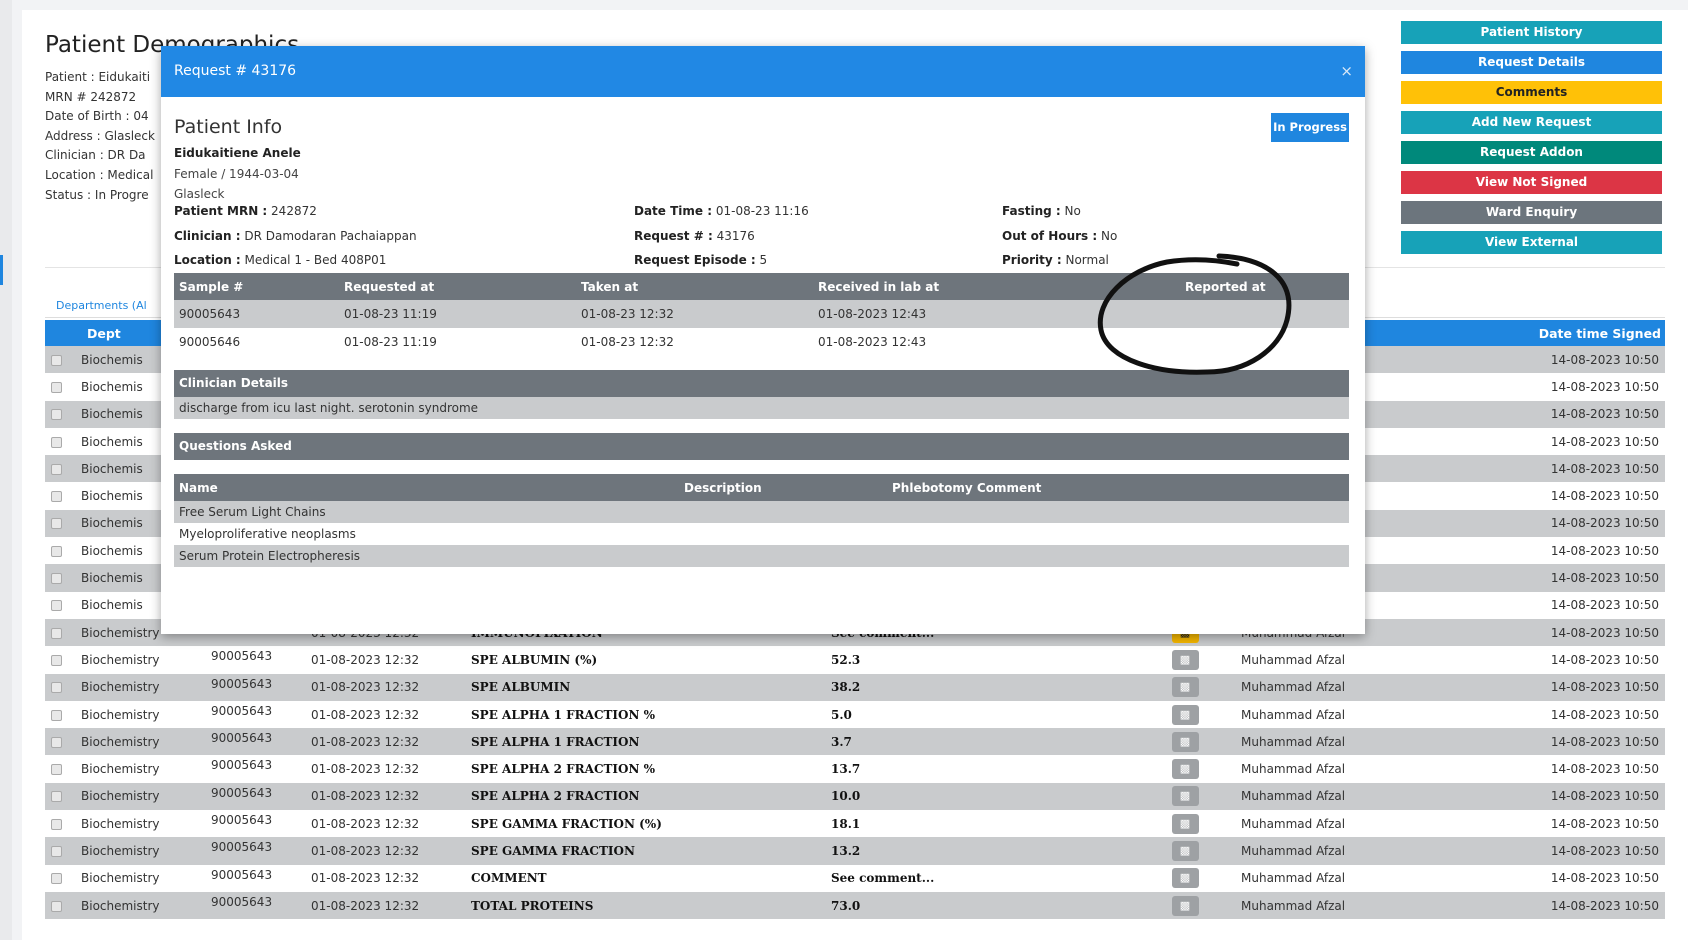 The height and width of the screenshot is (940, 1688). I want to click on row-result: 13.7, so click(980, 769).